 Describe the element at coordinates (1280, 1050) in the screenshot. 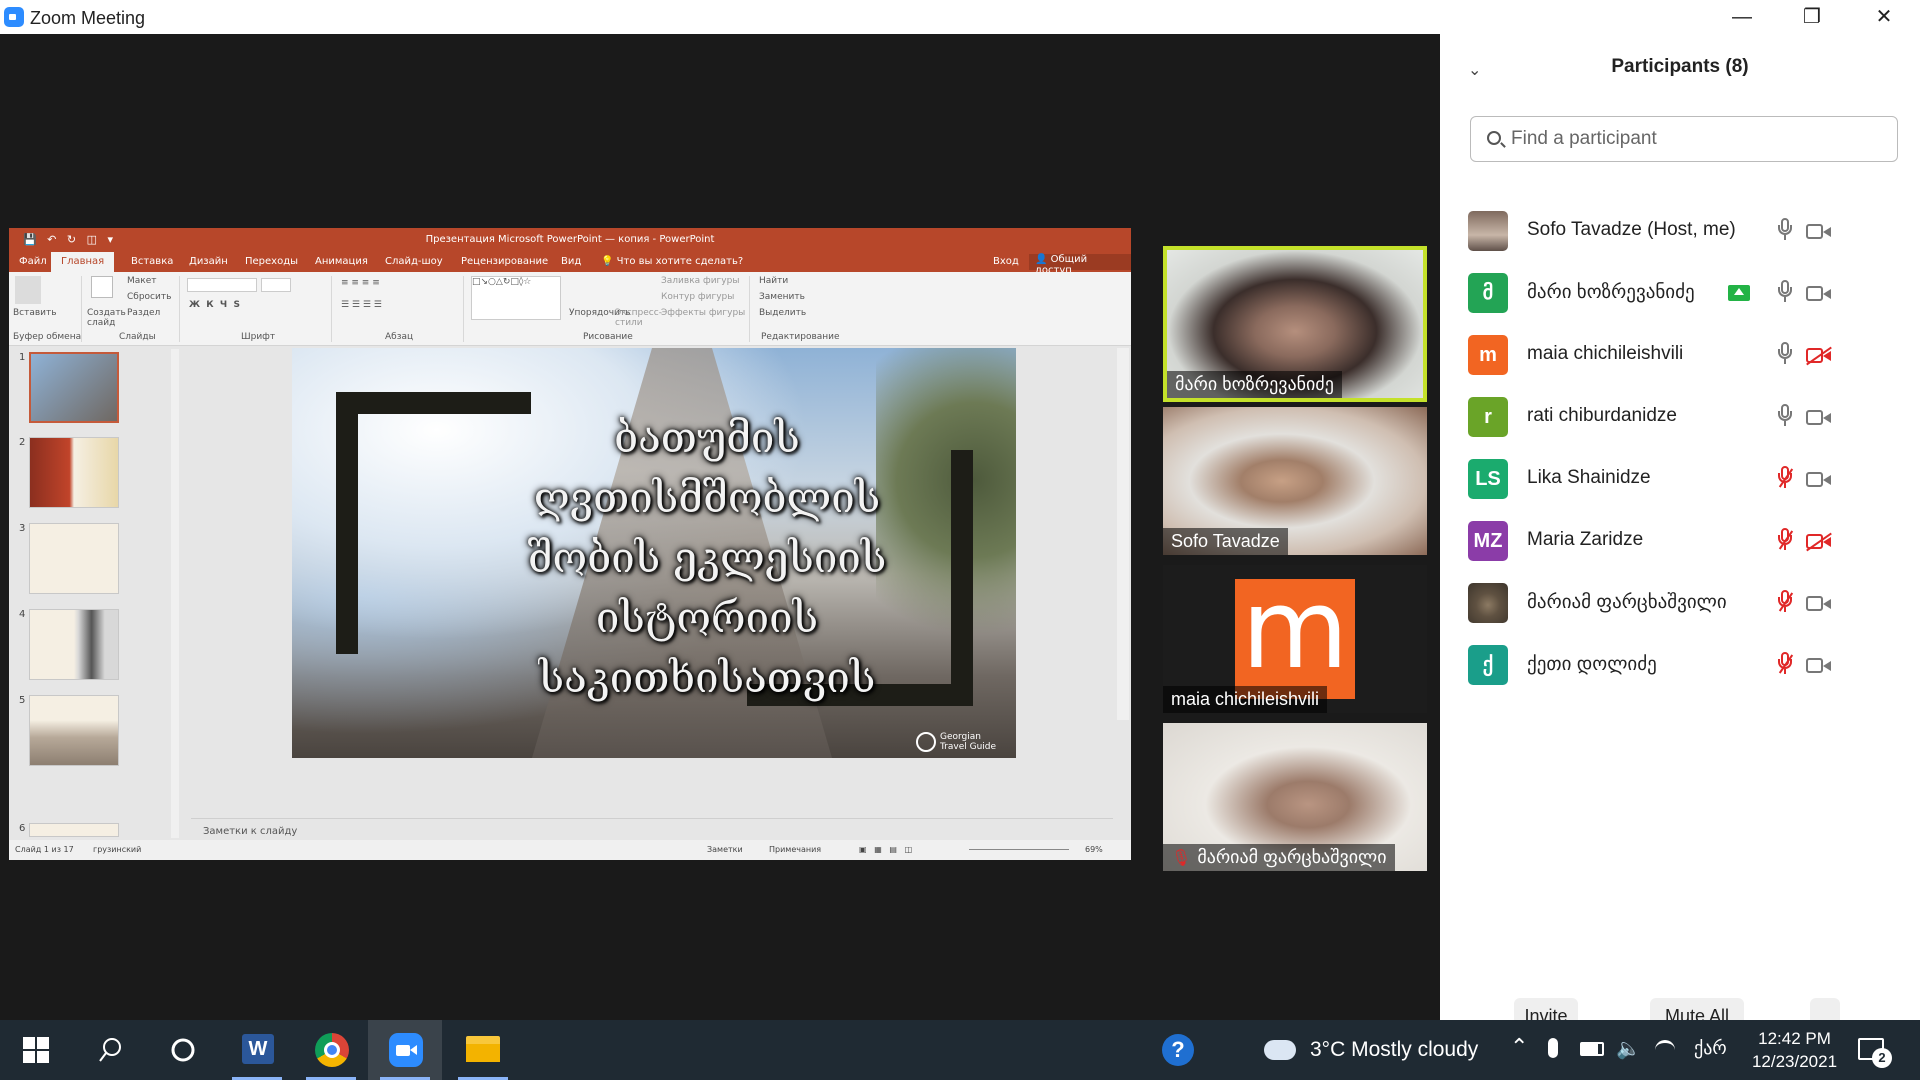

I see `weather-cloud-icon` at that location.